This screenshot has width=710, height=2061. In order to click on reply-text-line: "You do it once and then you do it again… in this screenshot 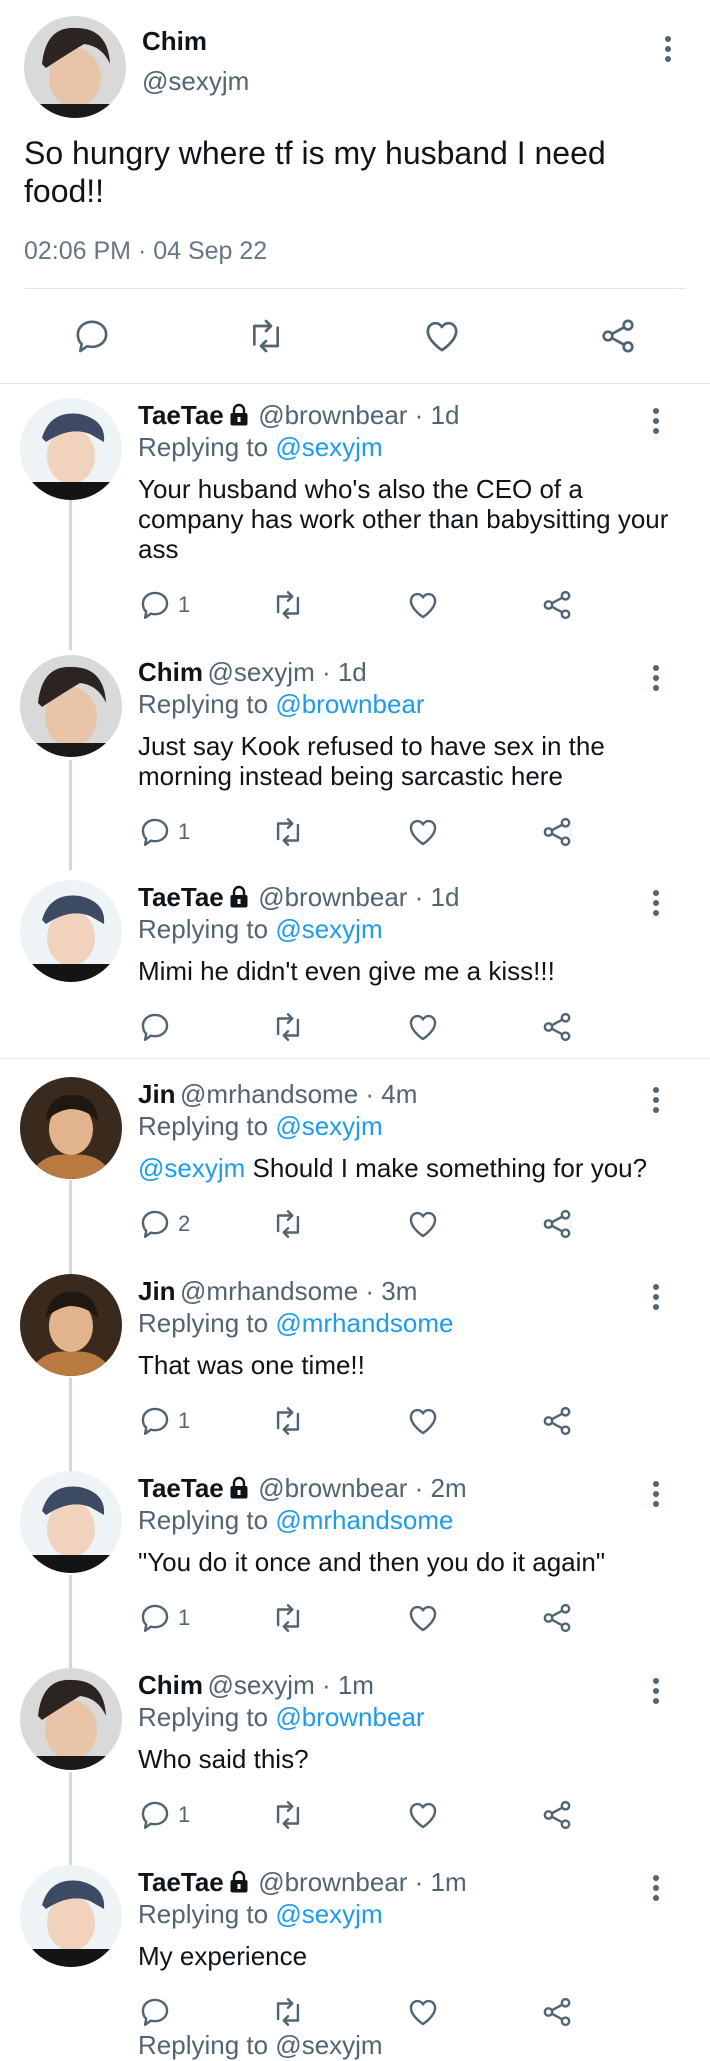, I will do `click(372, 1562)`.